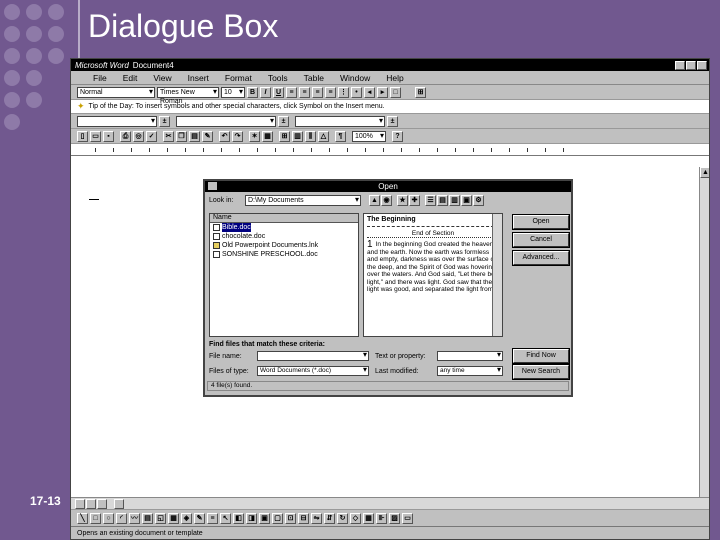  I want to click on save-icon: ▪, so click(108, 136).